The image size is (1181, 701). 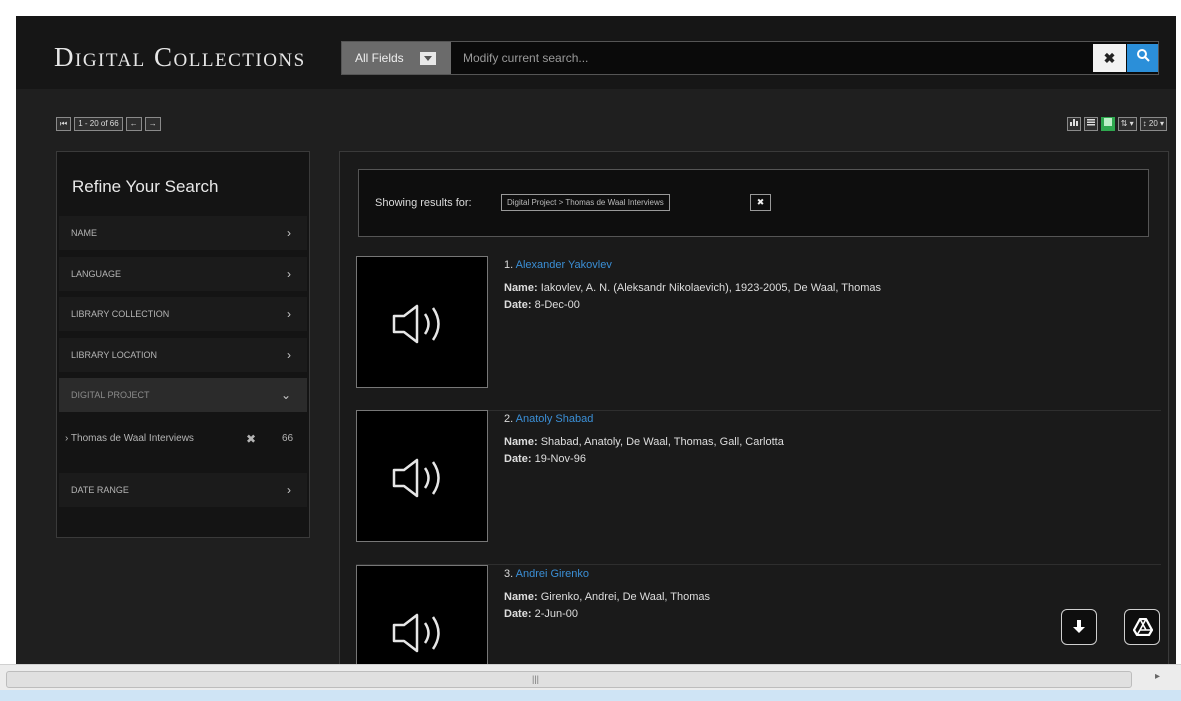 What do you see at coordinates (569, 679) in the screenshot?
I see `scrollbar-thumb: |||` at bounding box center [569, 679].